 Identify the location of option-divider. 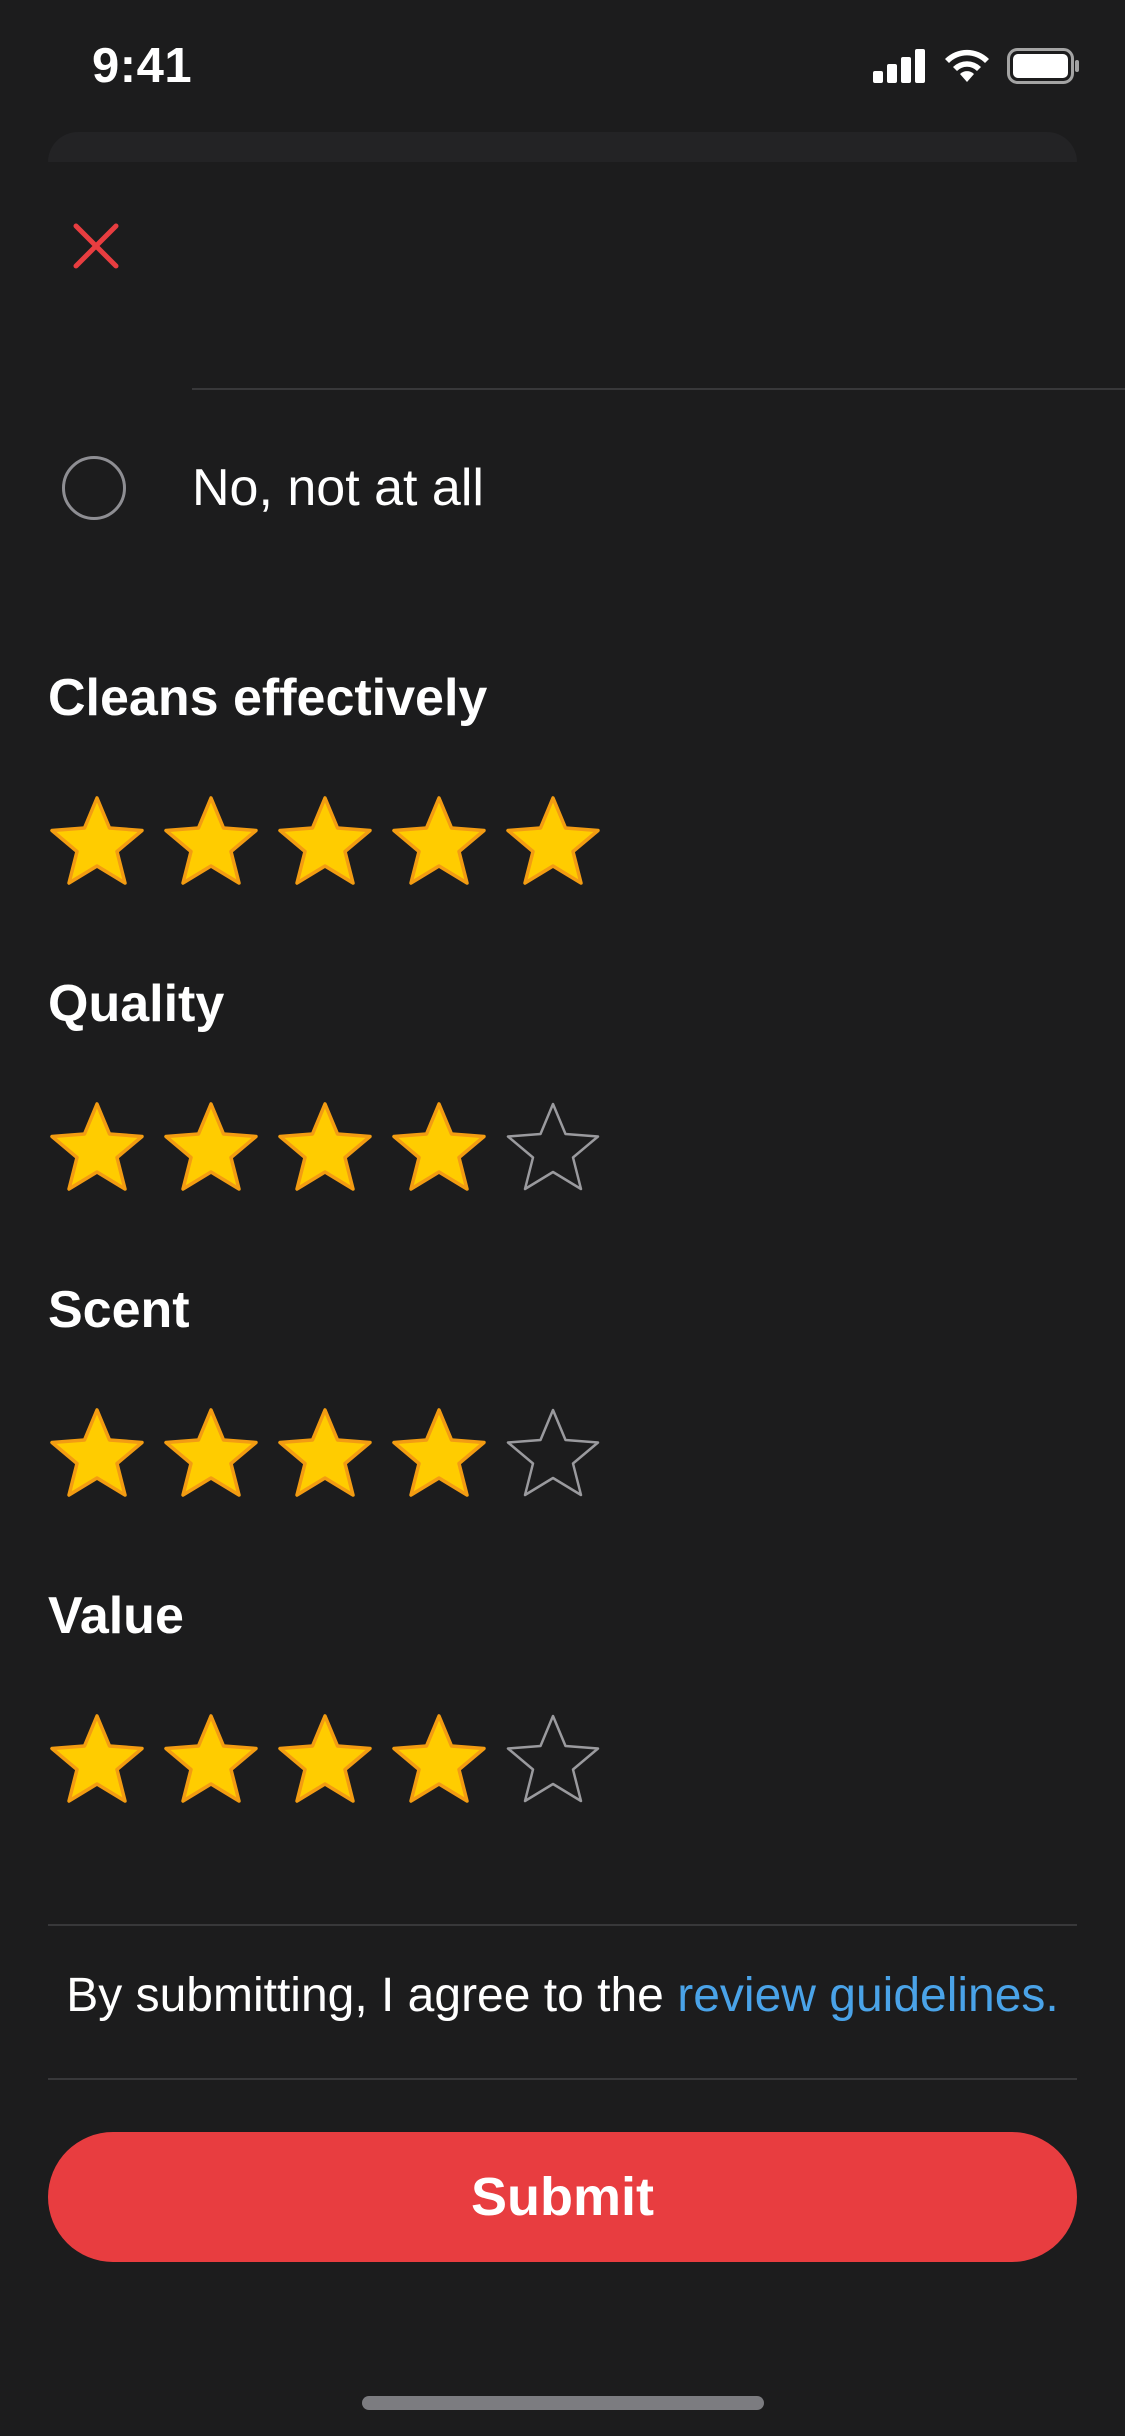
(658, 389).